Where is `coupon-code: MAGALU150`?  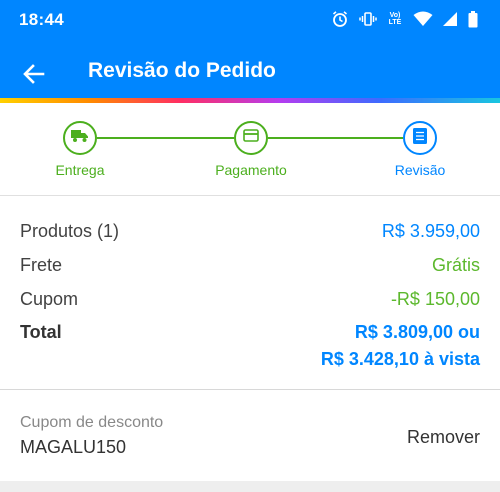 coupon-code: MAGALU150 is located at coordinates (73, 447).